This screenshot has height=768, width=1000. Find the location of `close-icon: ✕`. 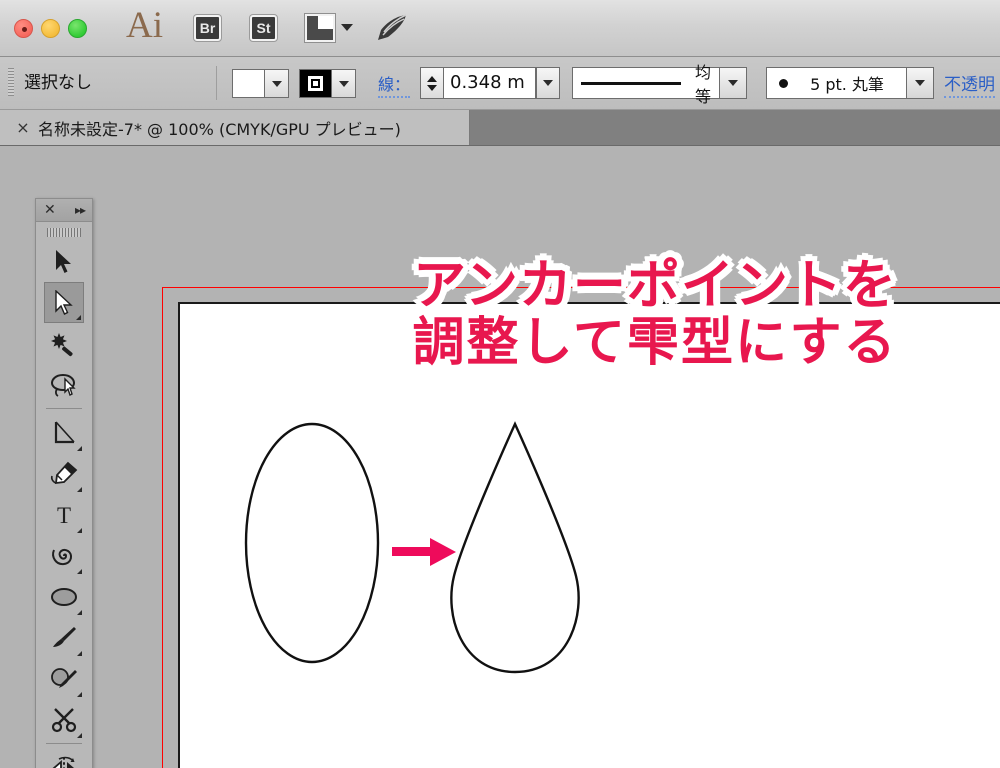

close-icon: ✕ is located at coordinates (50, 210).